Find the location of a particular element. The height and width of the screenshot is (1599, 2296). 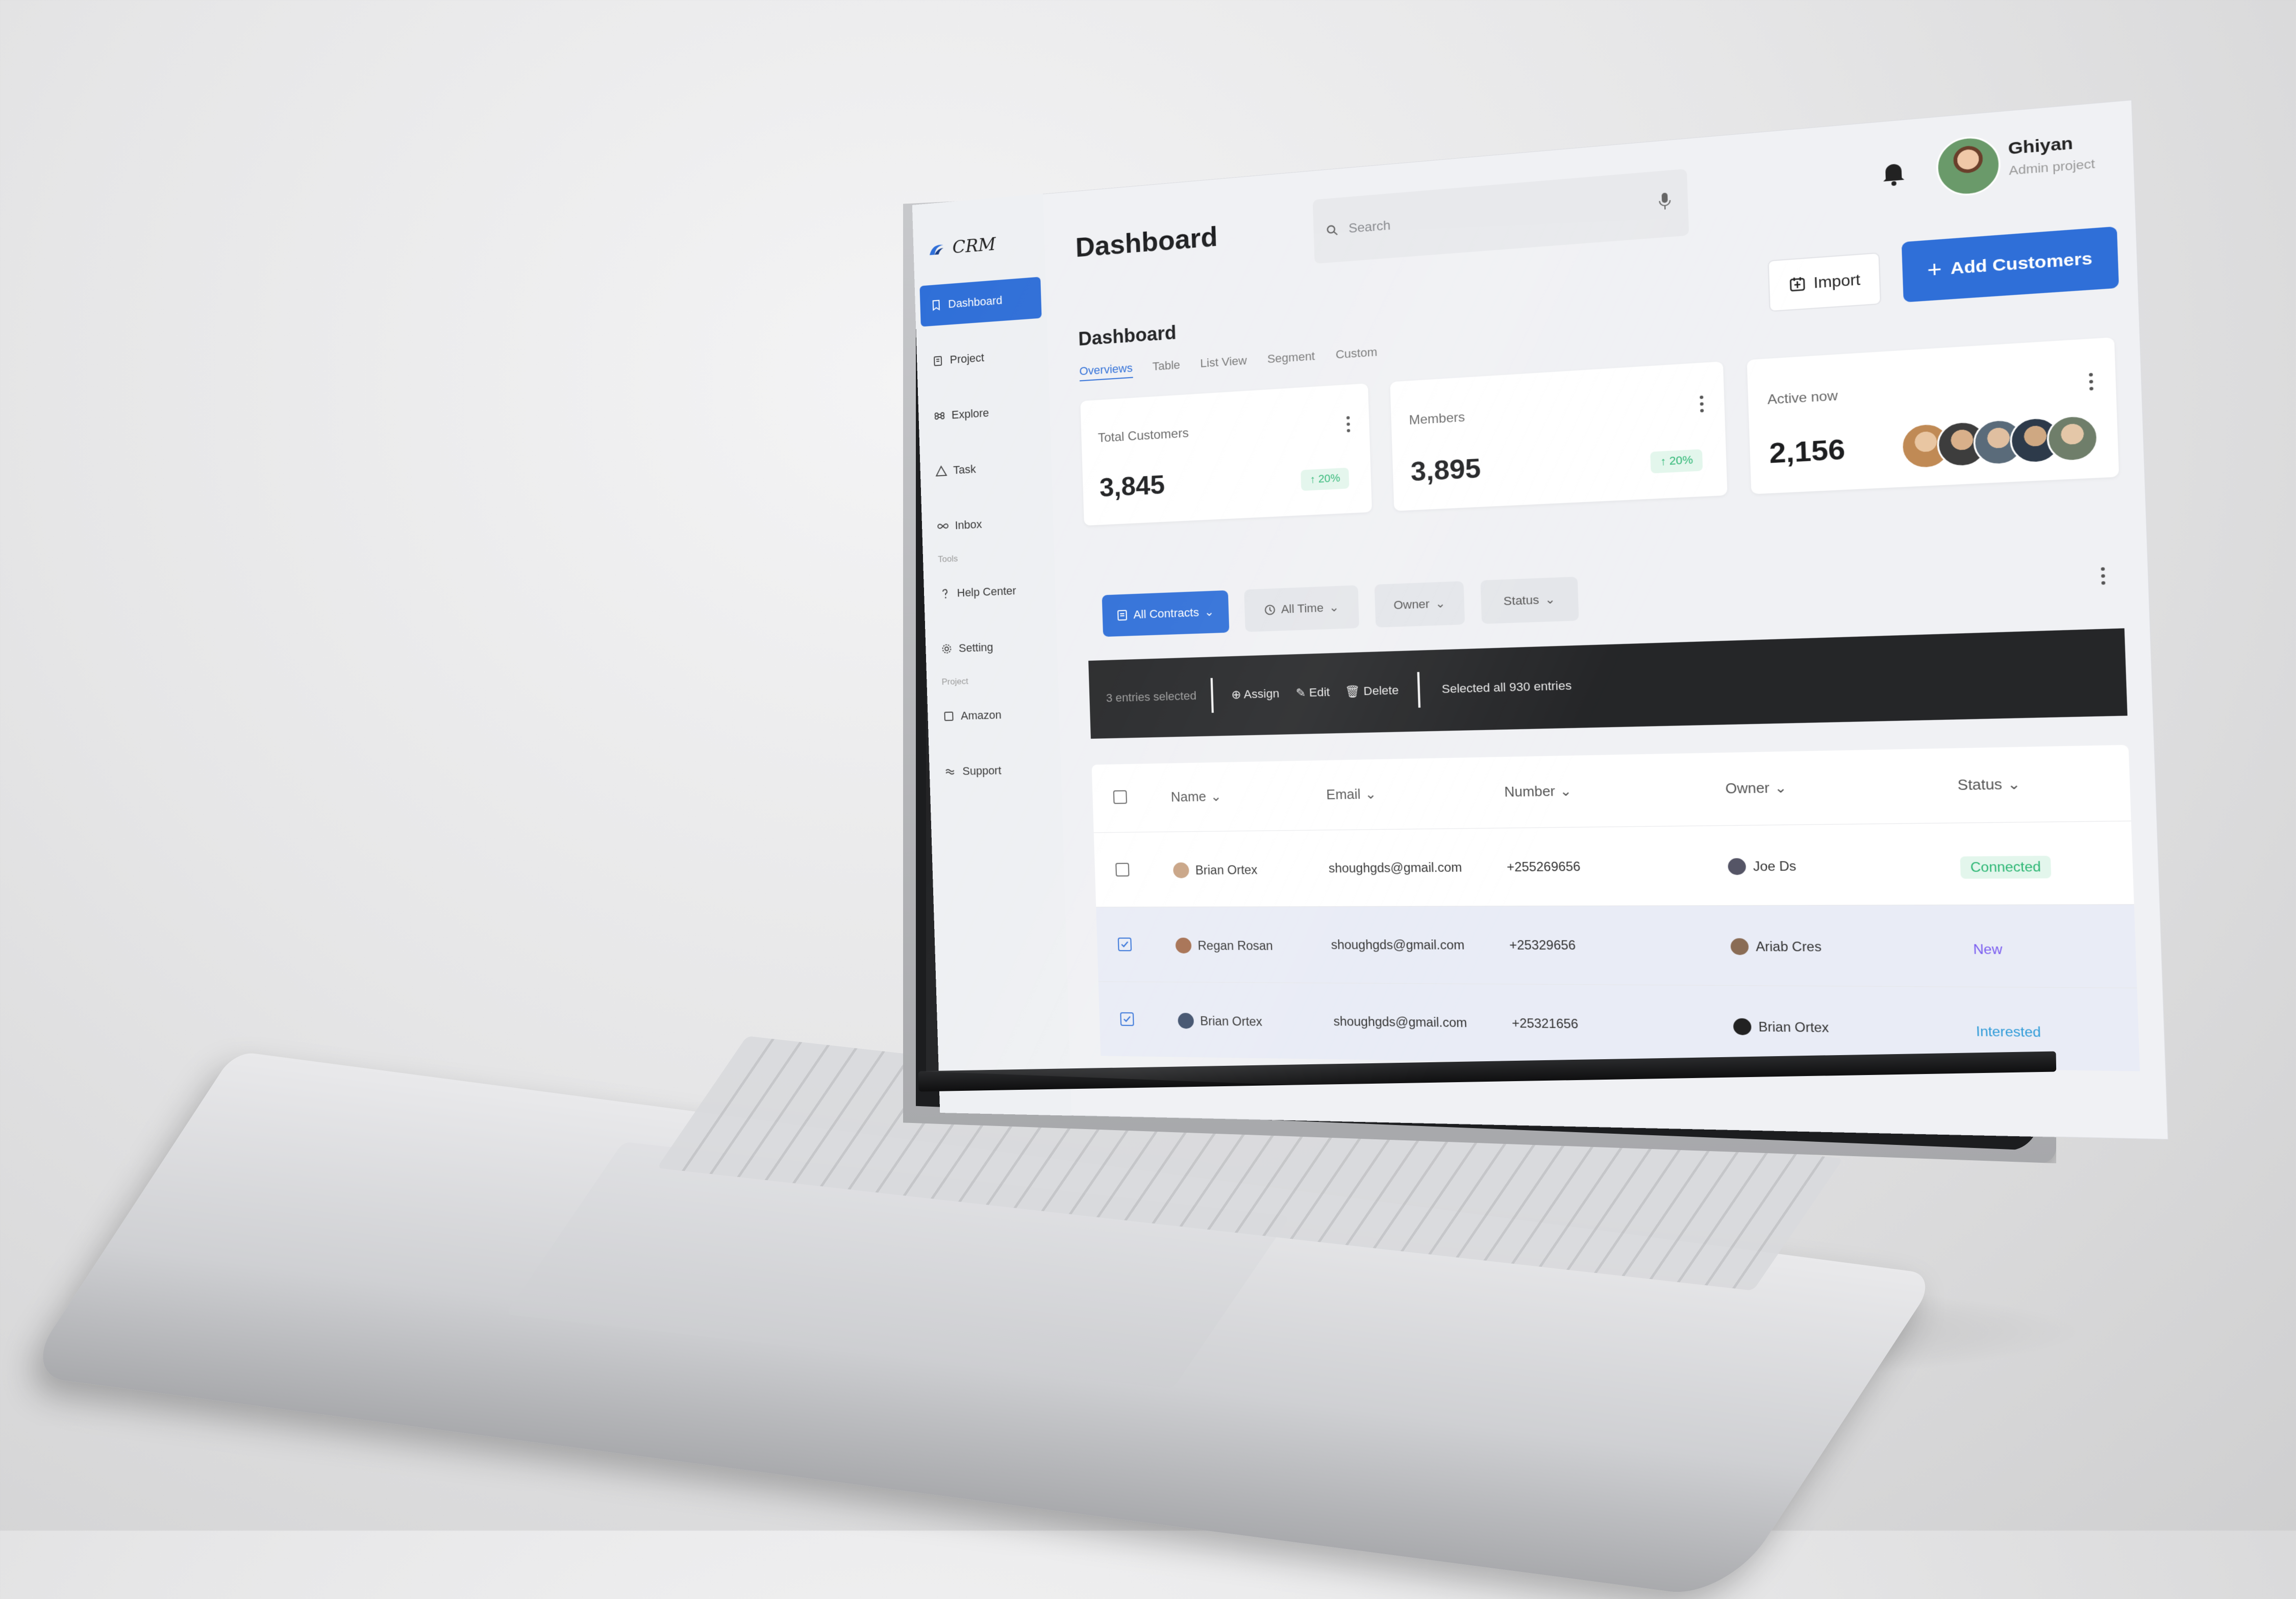

sidebar-item-task: Task is located at coordinates (985, 468).